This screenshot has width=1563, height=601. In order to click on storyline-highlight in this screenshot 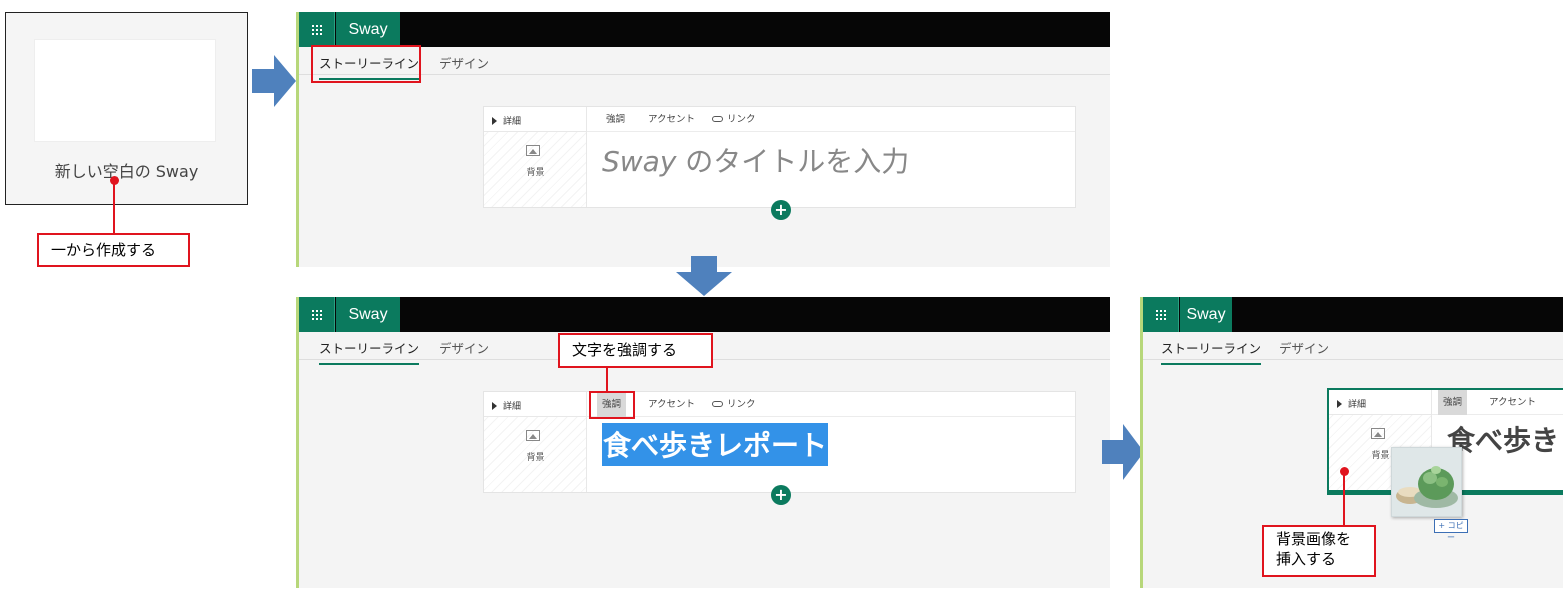, I will do `click(366, 64)`.